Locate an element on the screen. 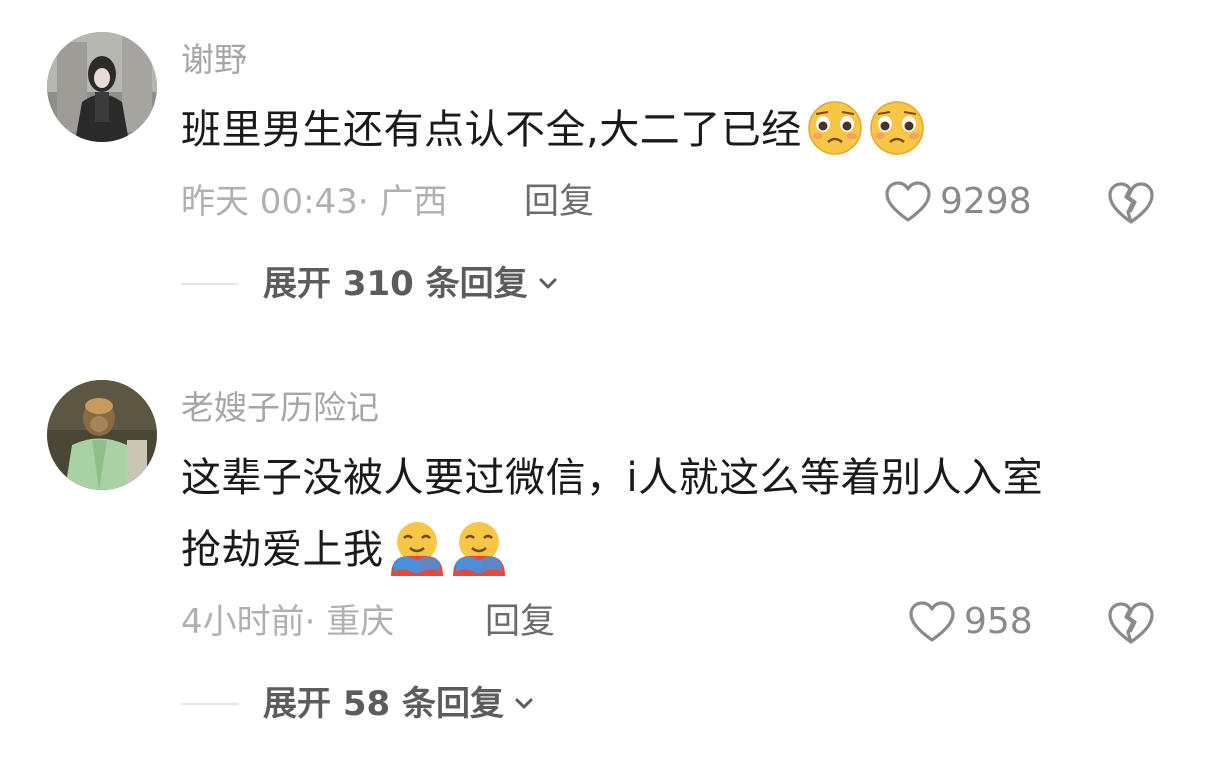 This screenshot has width=1206, height=758. username: 老嫂子历险记 is located at coordinates (280, 408).